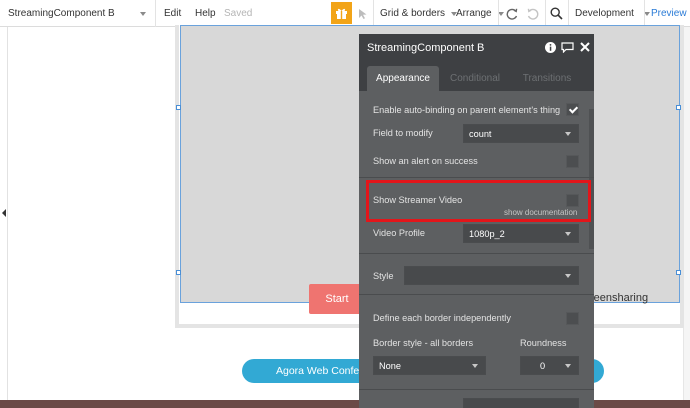  Describe the element at coordinates (678, 272) in the screenshot. I see `resize-handle-bottom-right` at that location.